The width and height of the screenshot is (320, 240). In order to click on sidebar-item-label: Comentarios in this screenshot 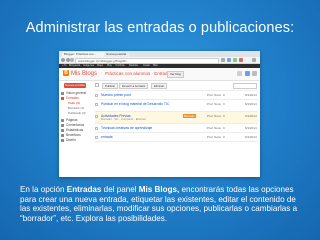, I will do `click(75, 125)`.